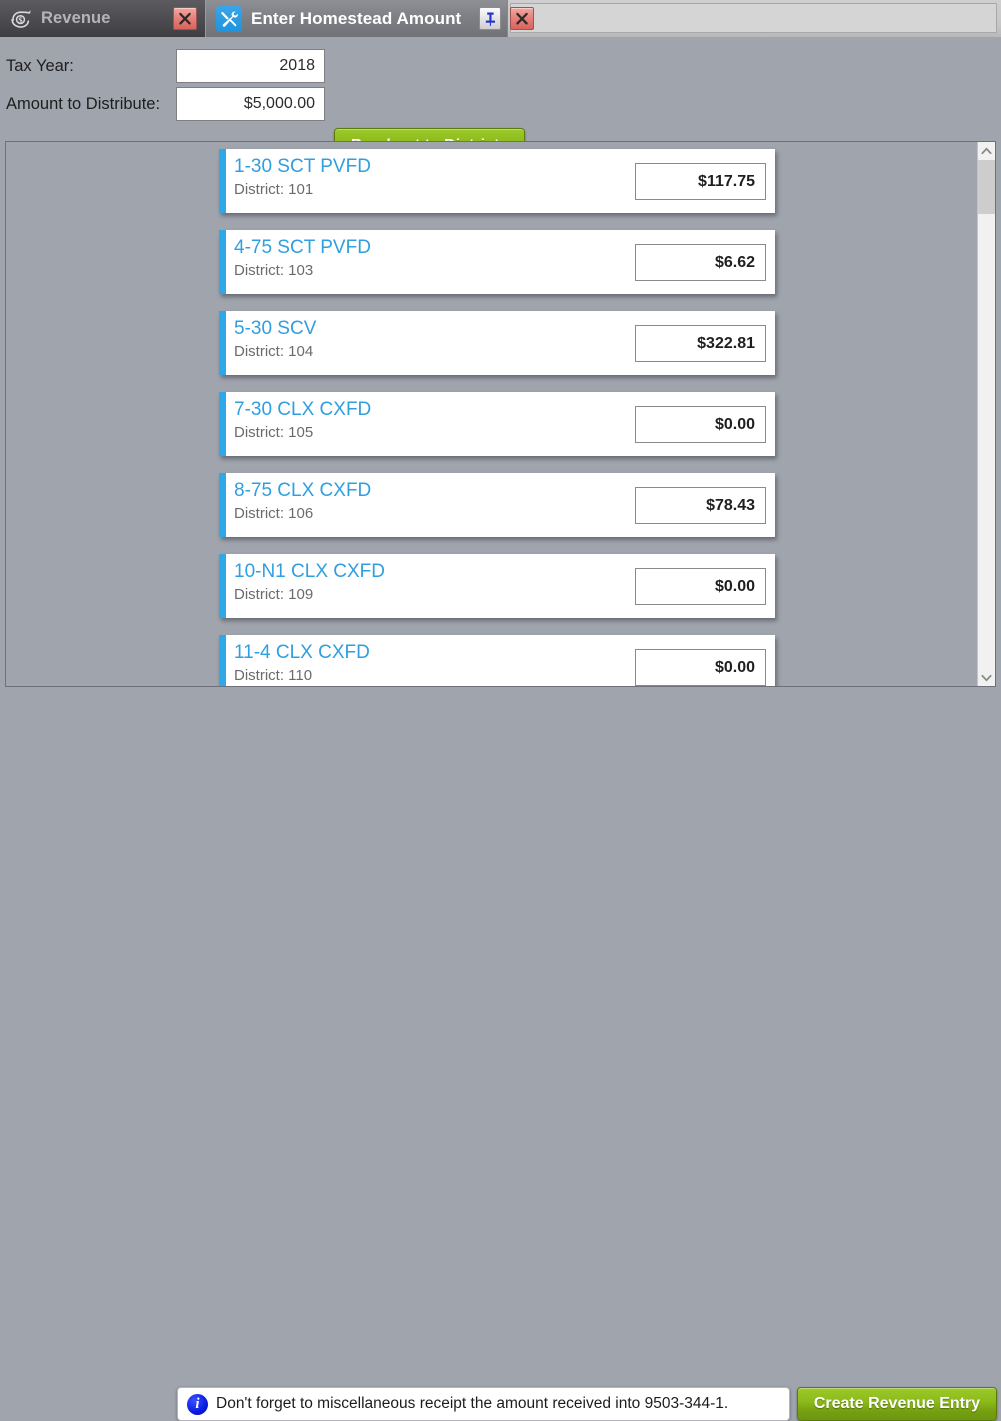  What do you see at coordinates (197, 1404) in the screenshot?
I see `info-circle-icon: i` at bounding box center [197, 1404].